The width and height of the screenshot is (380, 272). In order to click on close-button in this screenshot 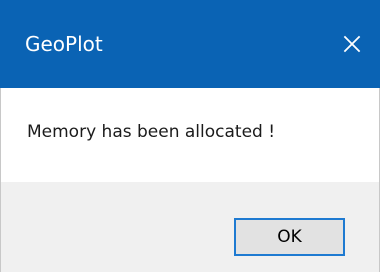, I will do `click(352, 44)`.